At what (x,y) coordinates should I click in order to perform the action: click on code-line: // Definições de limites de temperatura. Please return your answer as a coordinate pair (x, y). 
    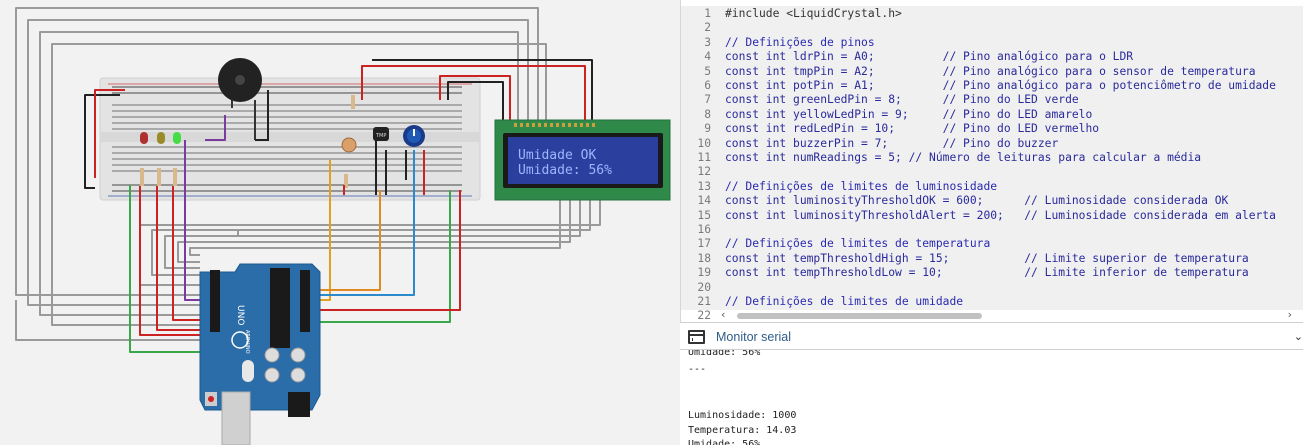
    Looking at the image, I should click on (857, 244).